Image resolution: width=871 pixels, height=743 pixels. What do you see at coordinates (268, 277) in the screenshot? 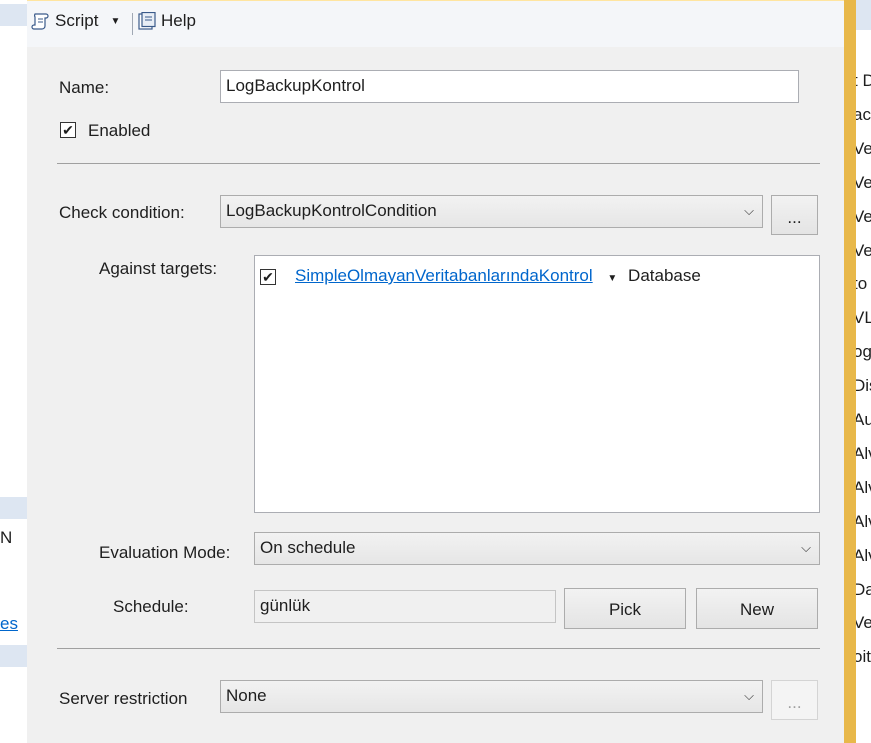
I see `target-checkbox: ✔` at bounding box center [268, 277].